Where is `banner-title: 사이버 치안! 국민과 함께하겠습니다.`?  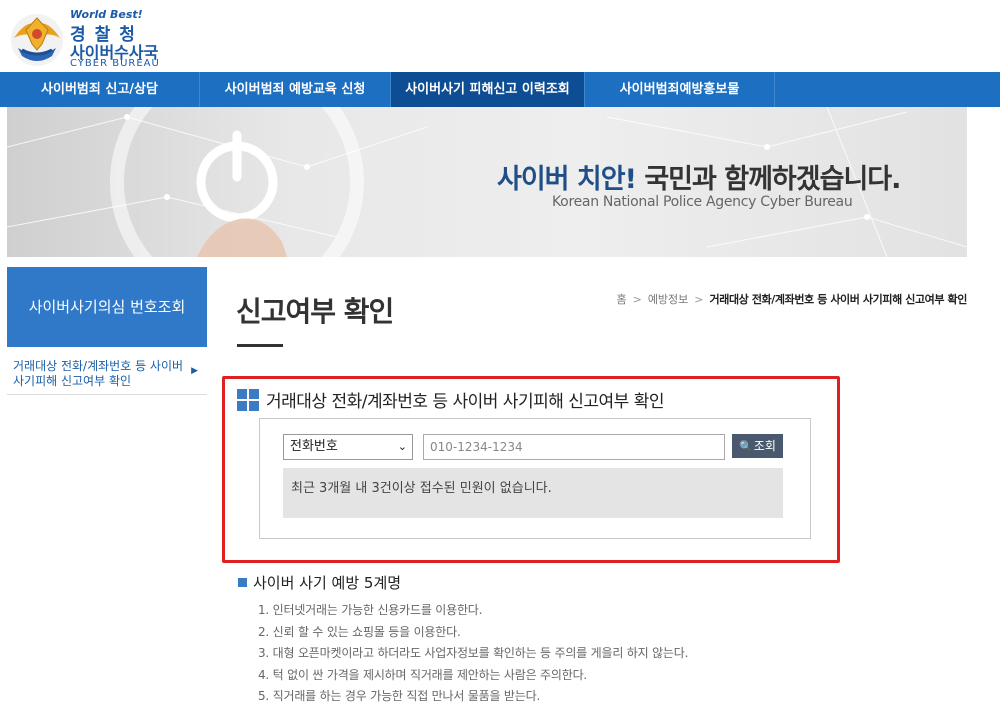 banner-title: 사이버 치안! 국민과 함께하겠습니다. is located at coordinates (699, 176).